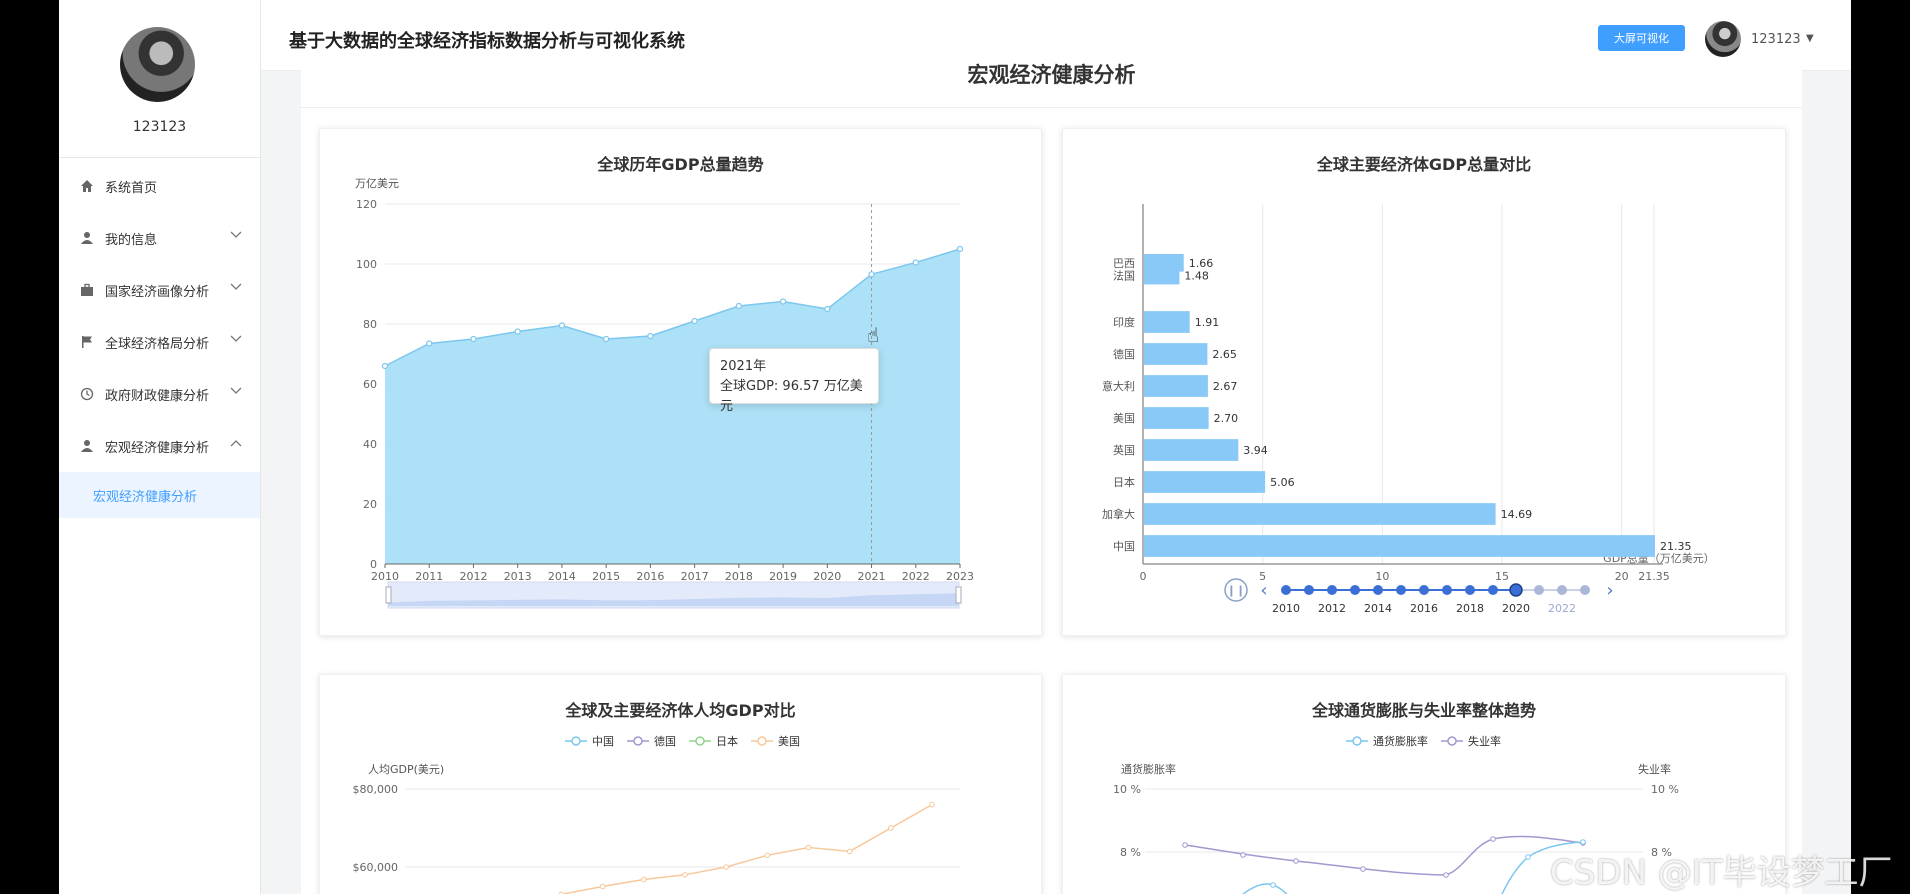 The image size is (1910, 894). Describe the element at coordinates (1201, 263) in the screenshot. I see `bar-value-label: 1.66` at that location.